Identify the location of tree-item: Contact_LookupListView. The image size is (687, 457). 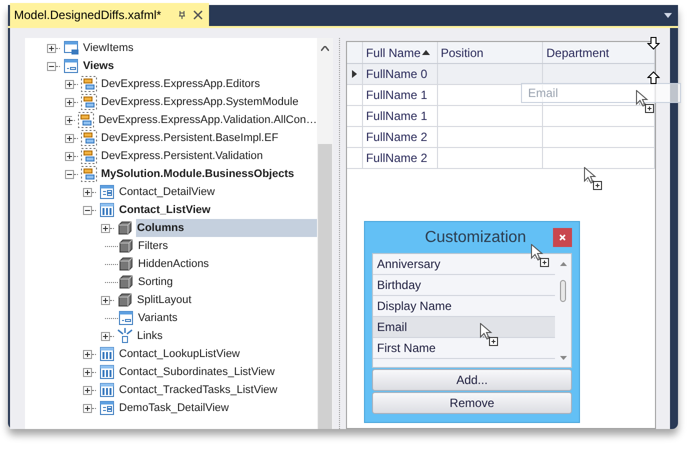
(217, 354).